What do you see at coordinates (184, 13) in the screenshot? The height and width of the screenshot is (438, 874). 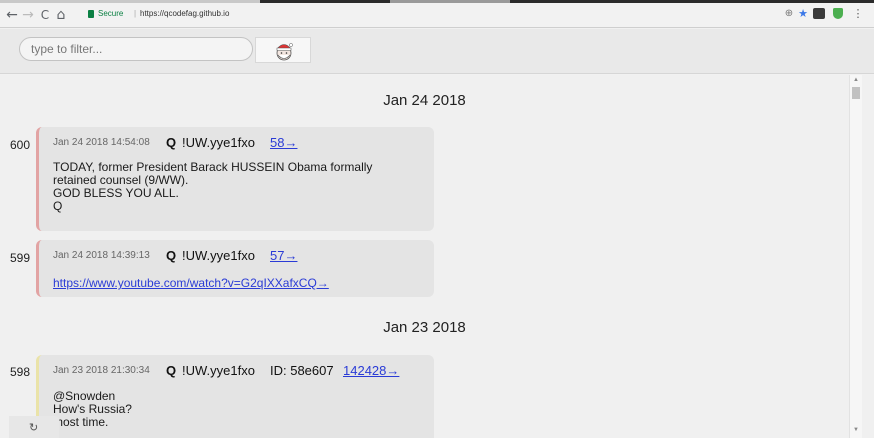 I see `url-text: https://qcodefag.github.io` at bounding box center [184, 13].